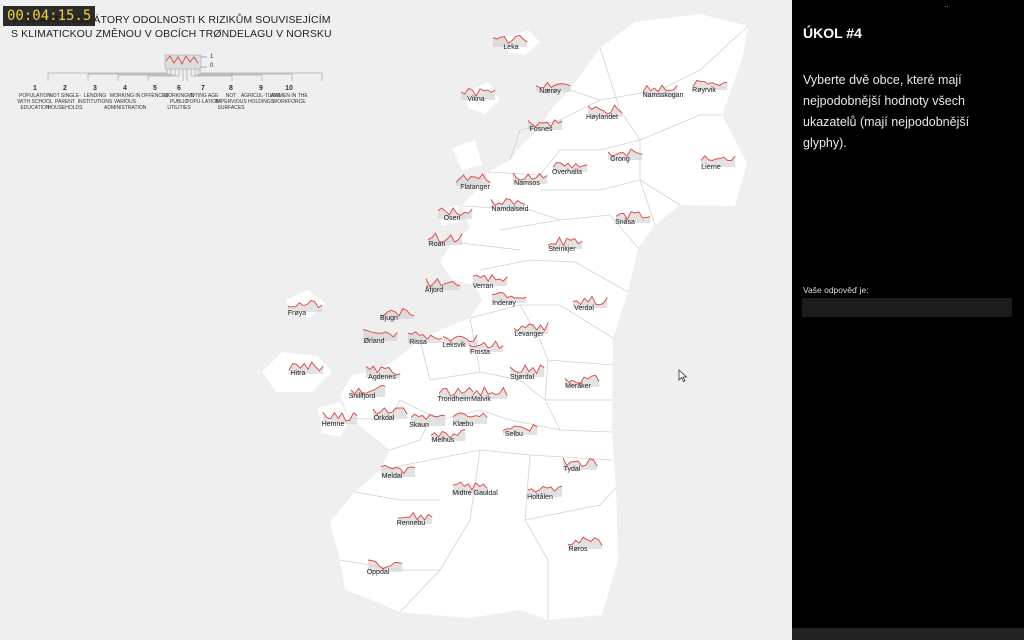 The width and height of the screenshot is (1024, 640). Describe the element at coordinates (528, 334) in the screenshot. I see `municipality-label: Levanger` at that location.